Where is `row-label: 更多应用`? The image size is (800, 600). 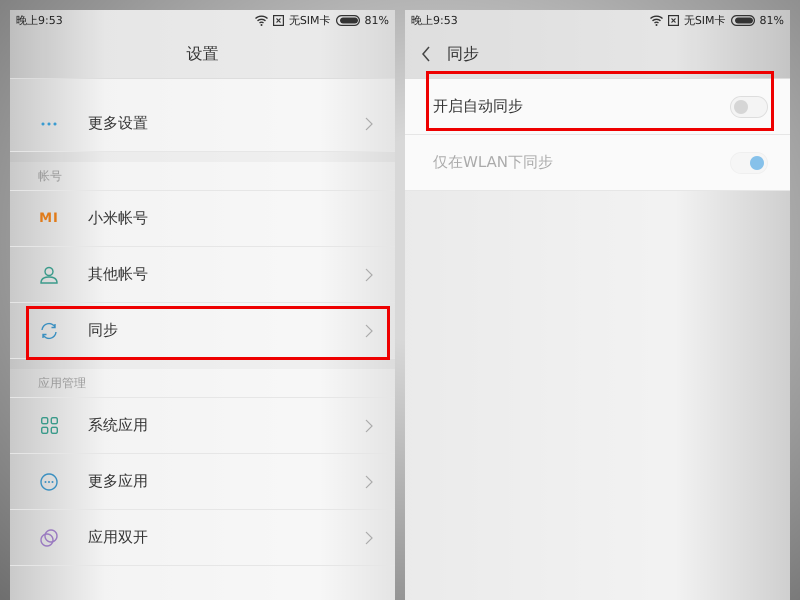 row-label: 更多应用 is located at coordinates (118, 481).